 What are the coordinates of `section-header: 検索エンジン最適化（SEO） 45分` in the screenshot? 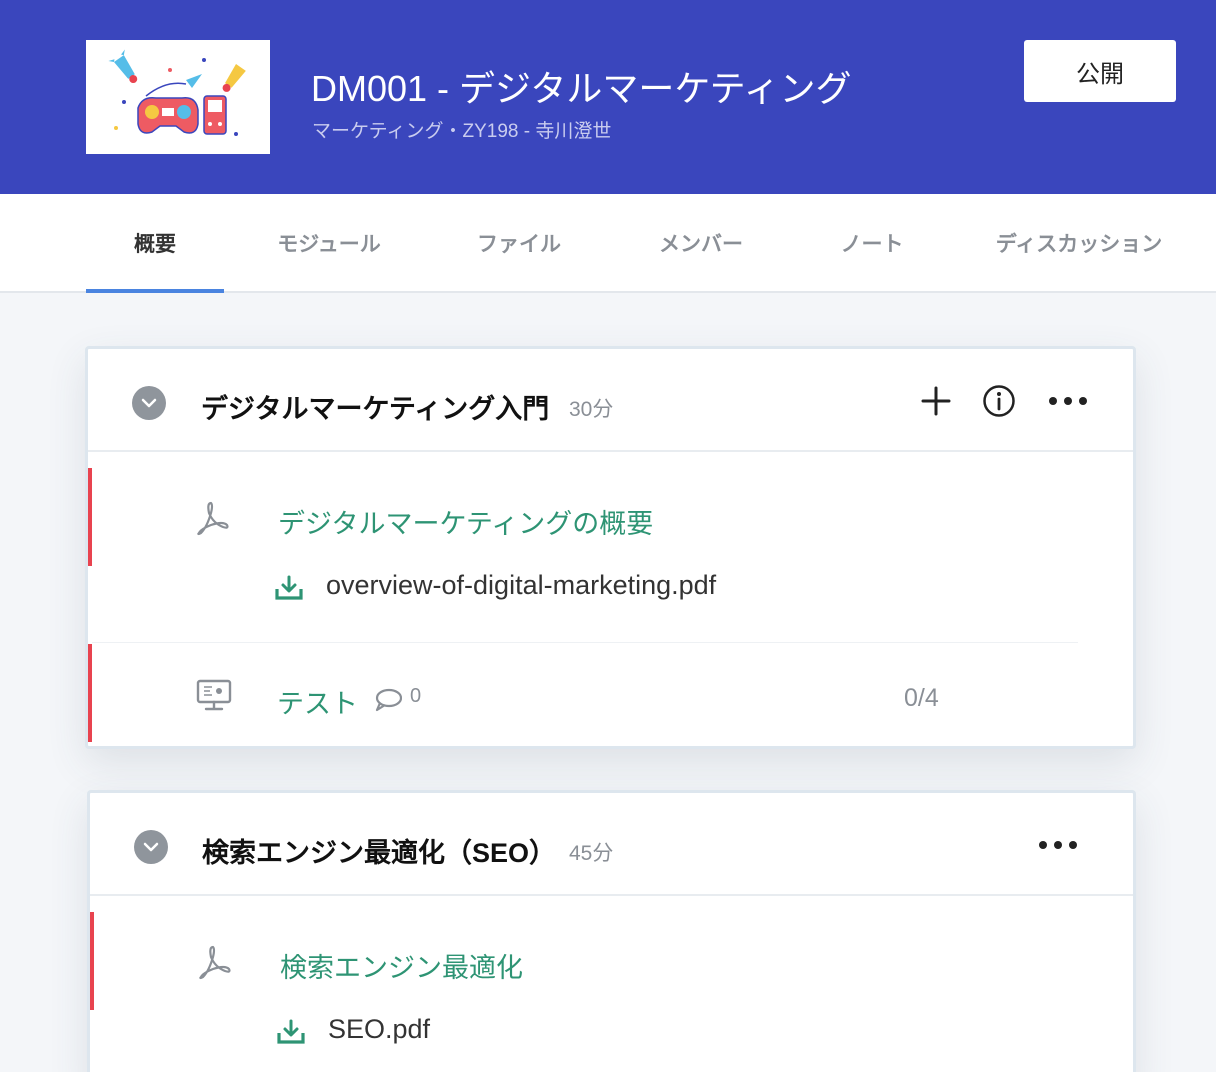 It's located at (611, 844).